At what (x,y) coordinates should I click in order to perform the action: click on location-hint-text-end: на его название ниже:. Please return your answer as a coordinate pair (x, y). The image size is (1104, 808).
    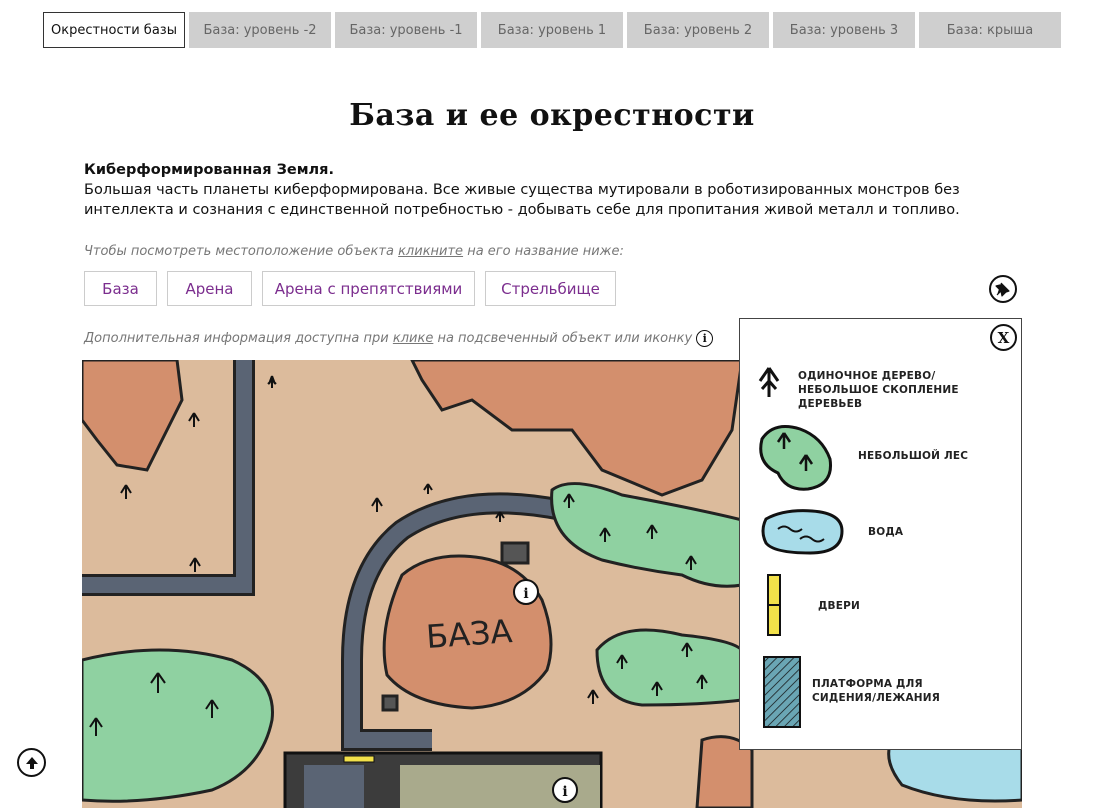
    Looking at the image, I should click on (543, 251).